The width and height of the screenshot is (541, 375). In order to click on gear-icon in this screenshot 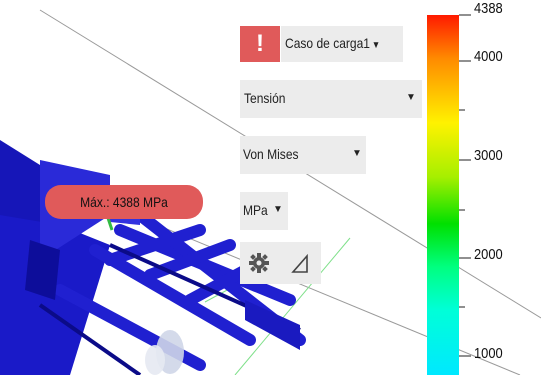, I will do `click(259, 263)`.